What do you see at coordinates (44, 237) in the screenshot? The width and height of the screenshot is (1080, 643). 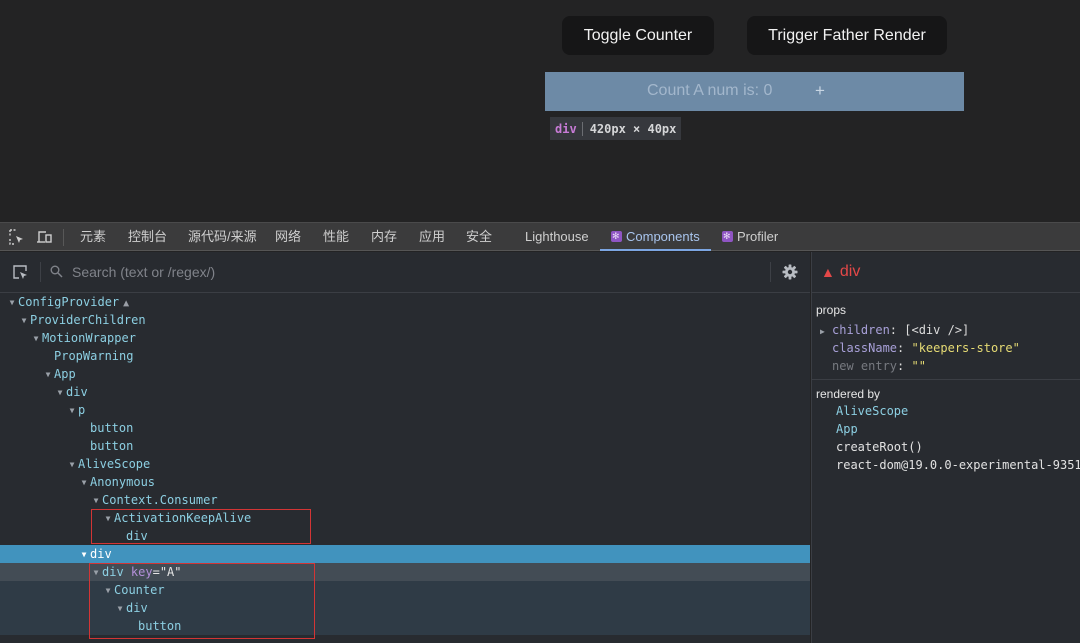 I see `device-toggle-icon` at bounding box center [44, 237].